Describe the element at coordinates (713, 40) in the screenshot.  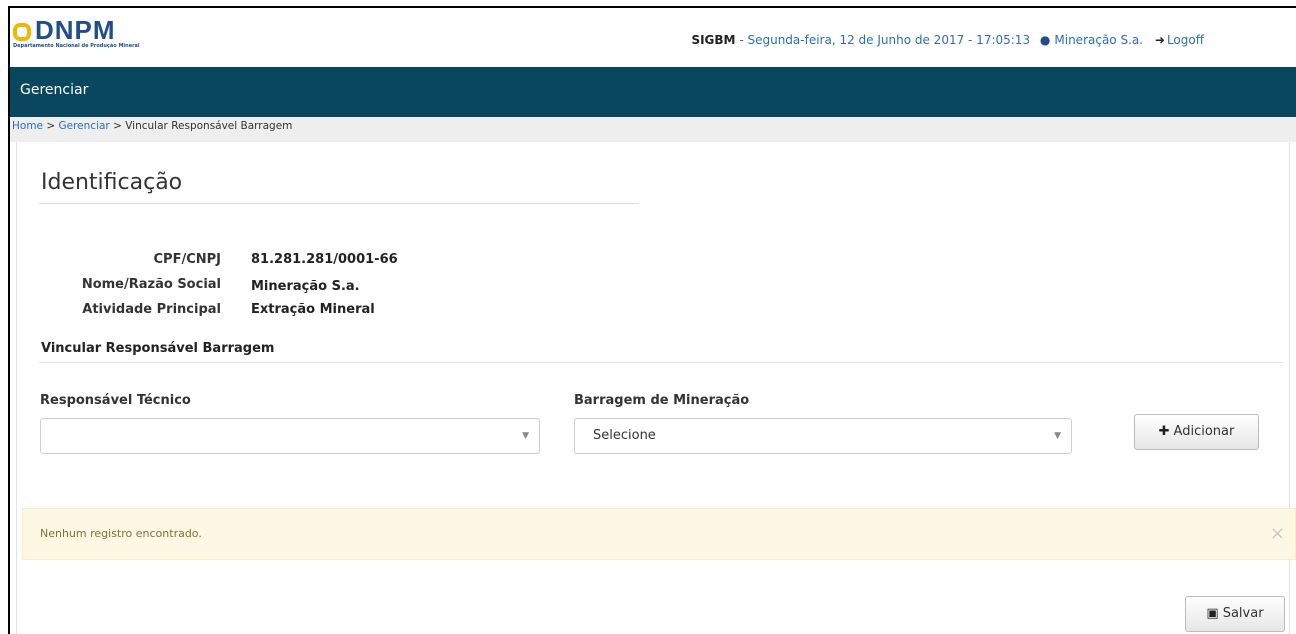
I see `system-name: SIGBM` at that location.